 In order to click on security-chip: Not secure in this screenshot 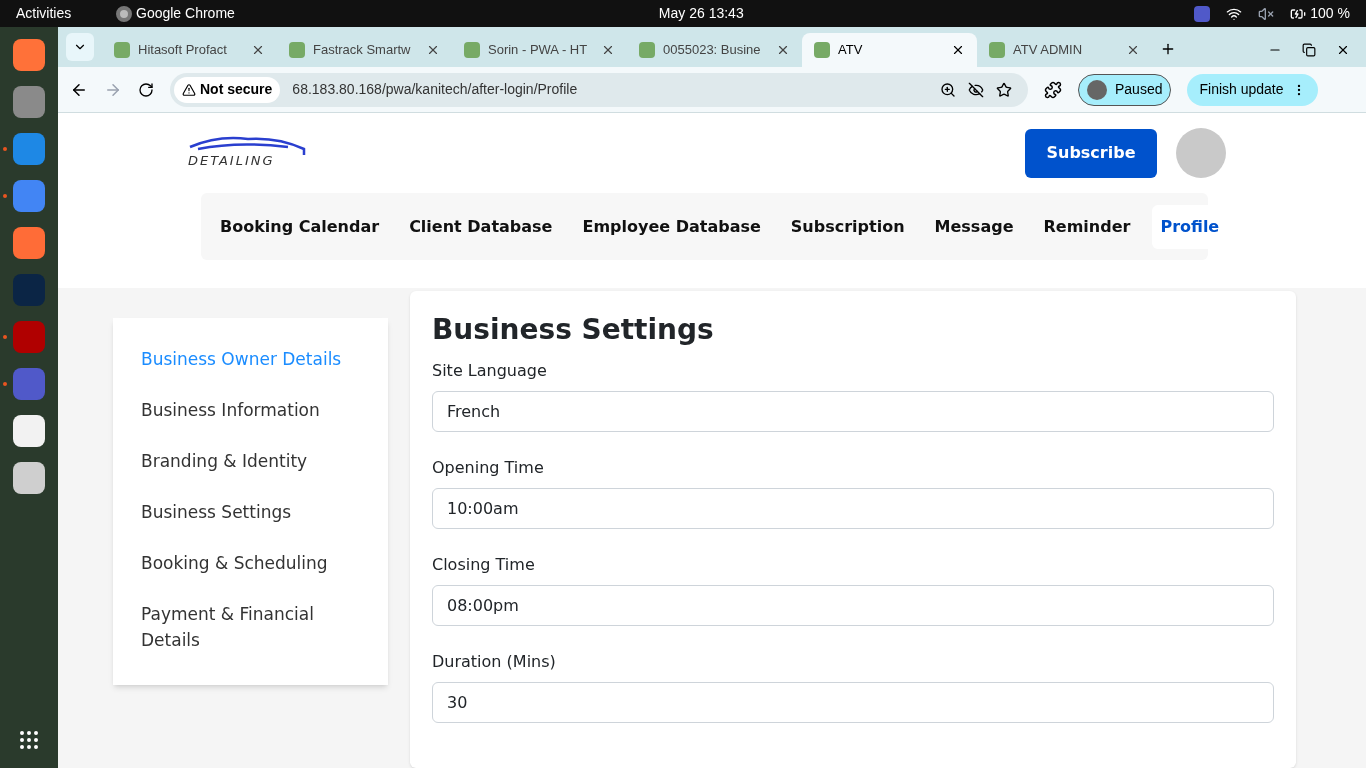, I will do `click(227, 89)`.